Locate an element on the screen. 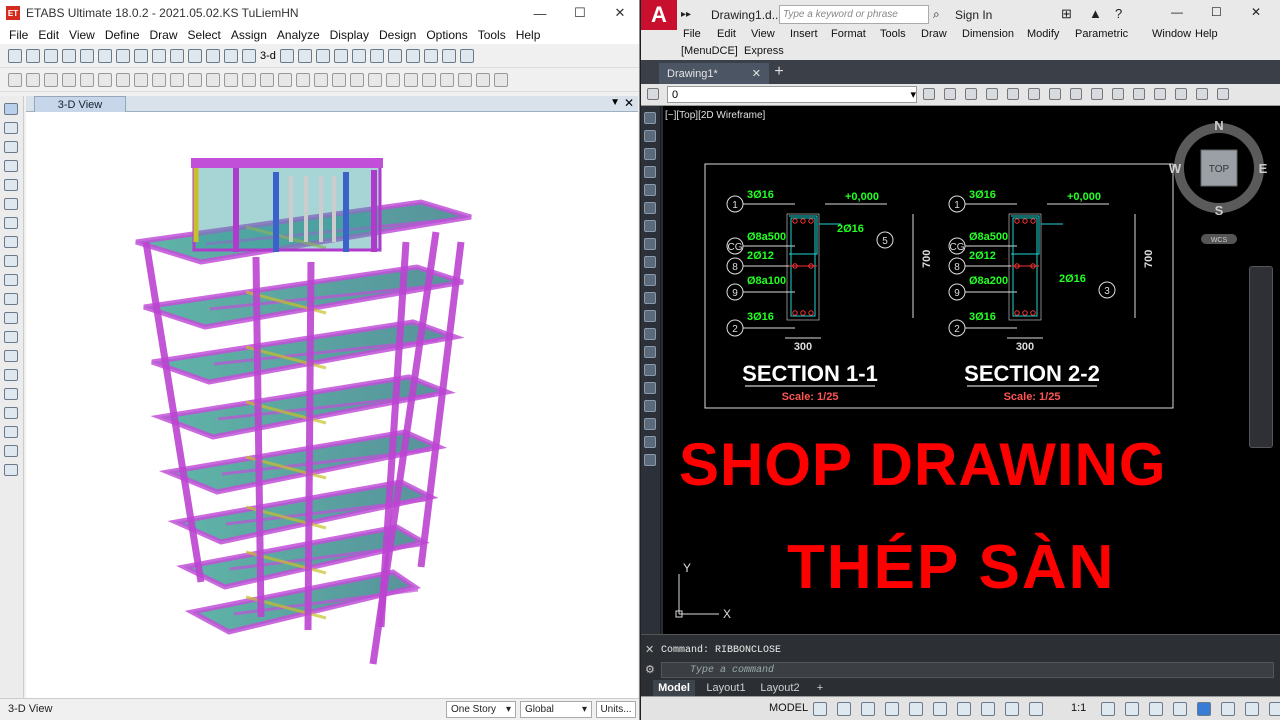 The width and height of the screenshot is (1280, 720). snap-icon is located at coordinates (11, 470).